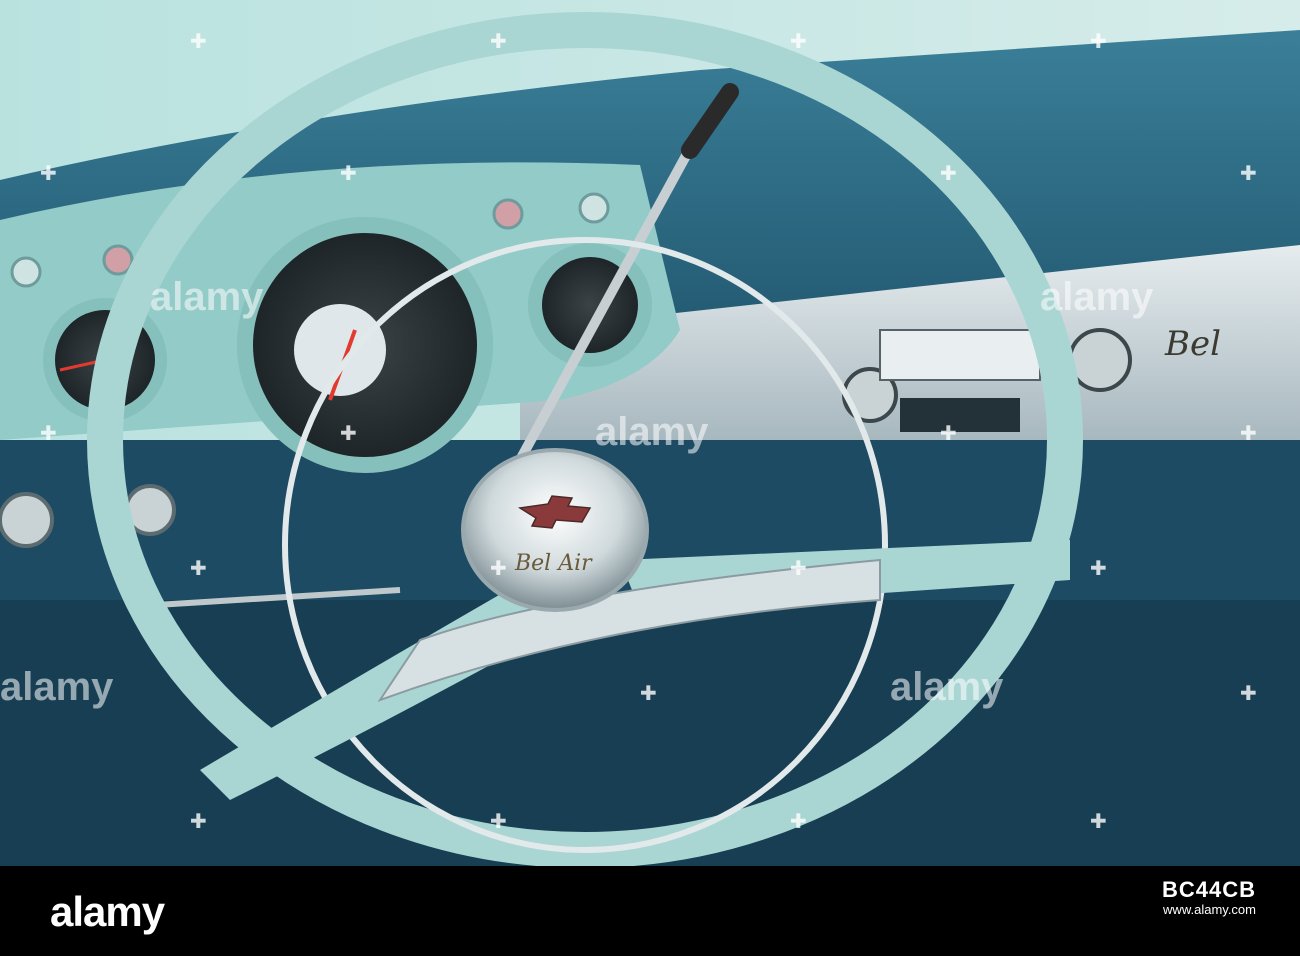  What do you see at coordinates (1192, 344) in the screenshot?
I see `dash-script-text: Bel` at bounding box center [1192, 344].